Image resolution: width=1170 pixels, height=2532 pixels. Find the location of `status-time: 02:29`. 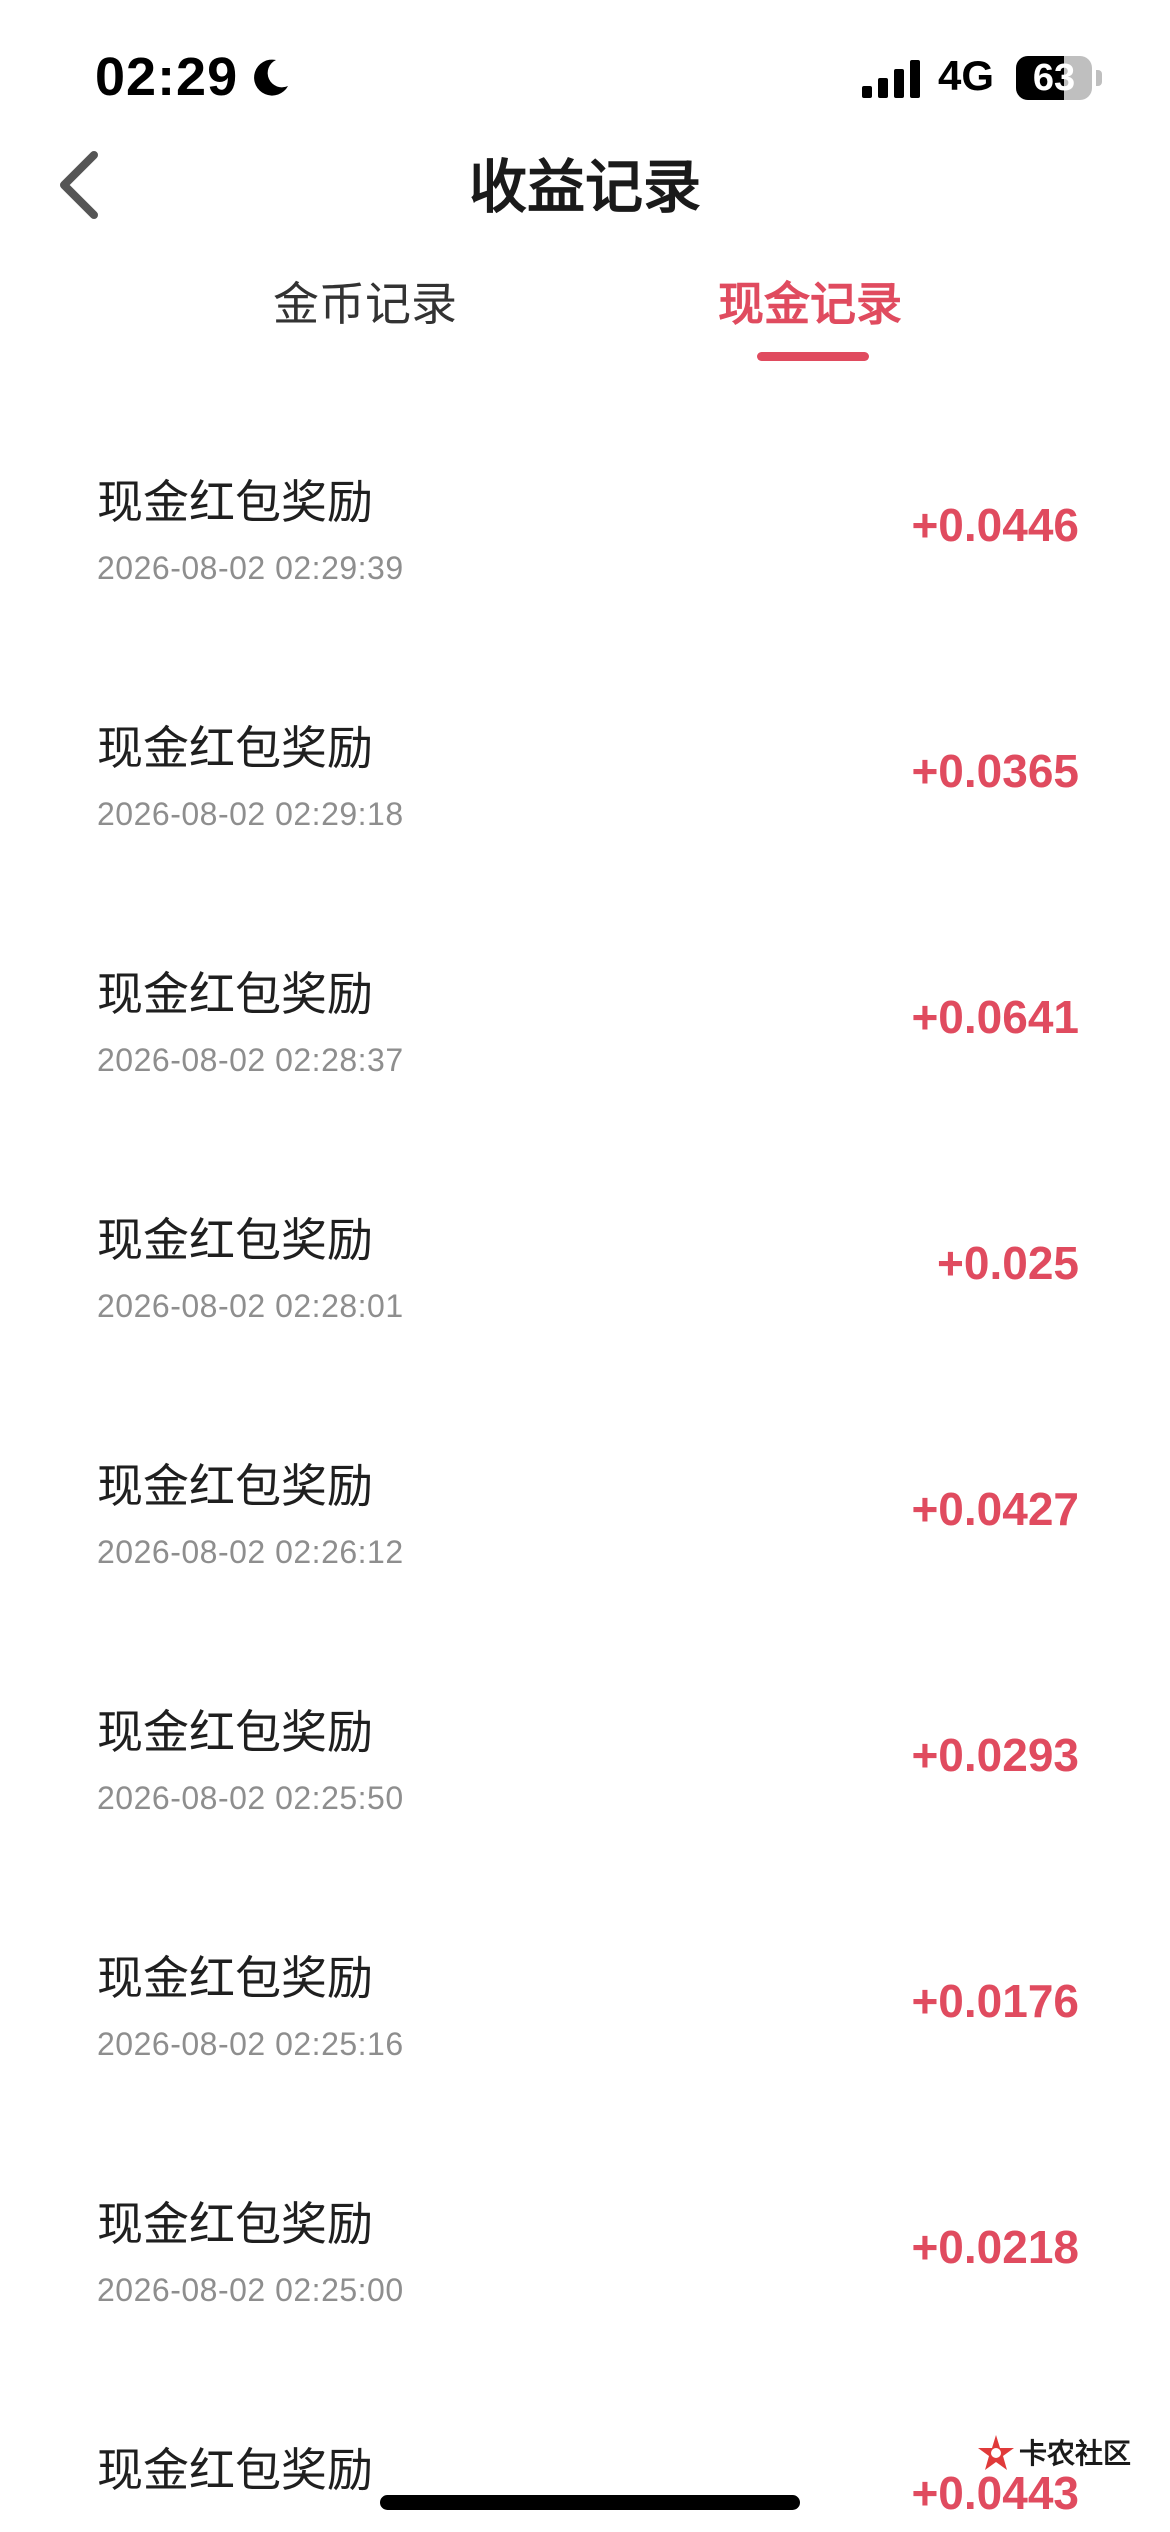

status-time: 02:29 is located at coordinates (167, 77).